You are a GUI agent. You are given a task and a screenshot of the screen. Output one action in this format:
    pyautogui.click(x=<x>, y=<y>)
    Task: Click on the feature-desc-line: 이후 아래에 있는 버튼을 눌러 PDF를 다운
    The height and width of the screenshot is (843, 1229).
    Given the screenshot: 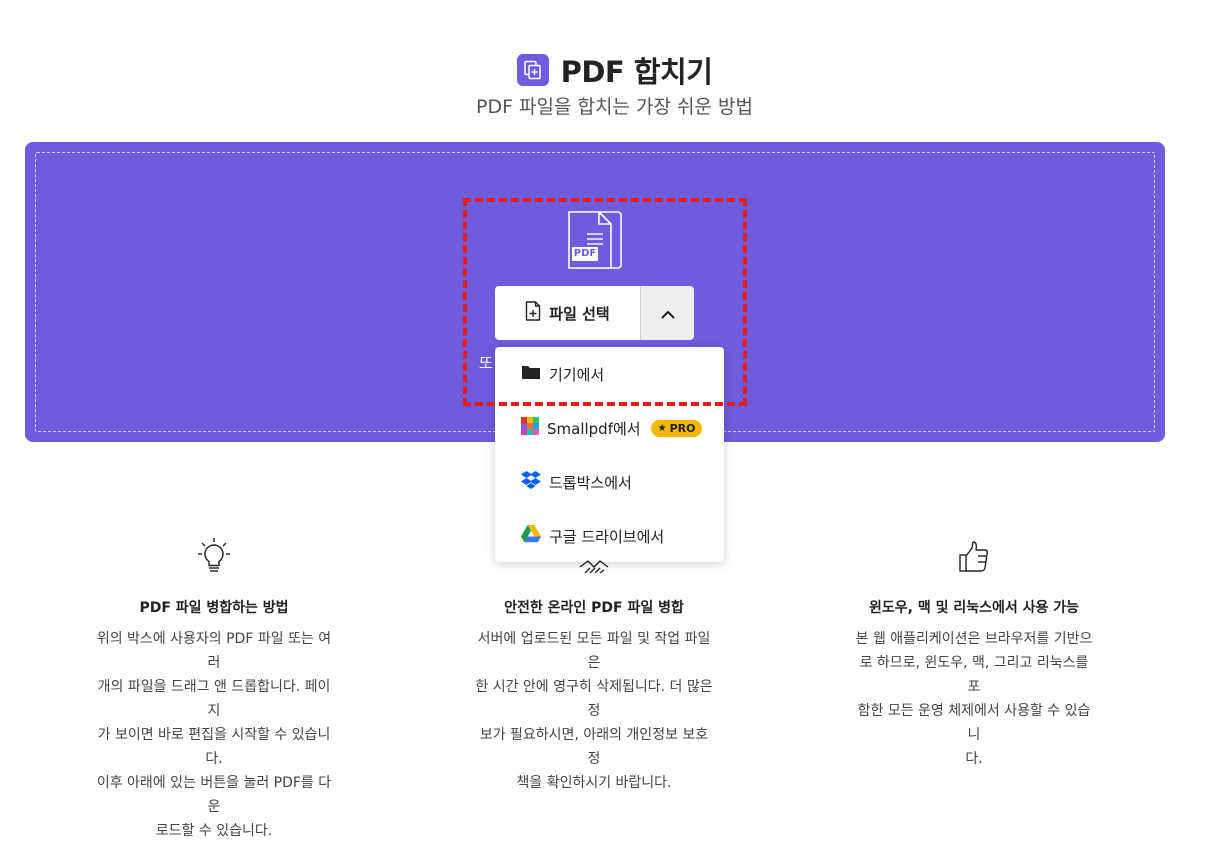 What is the action you would take?
    pyautogui.click(x=214, y=795)
    